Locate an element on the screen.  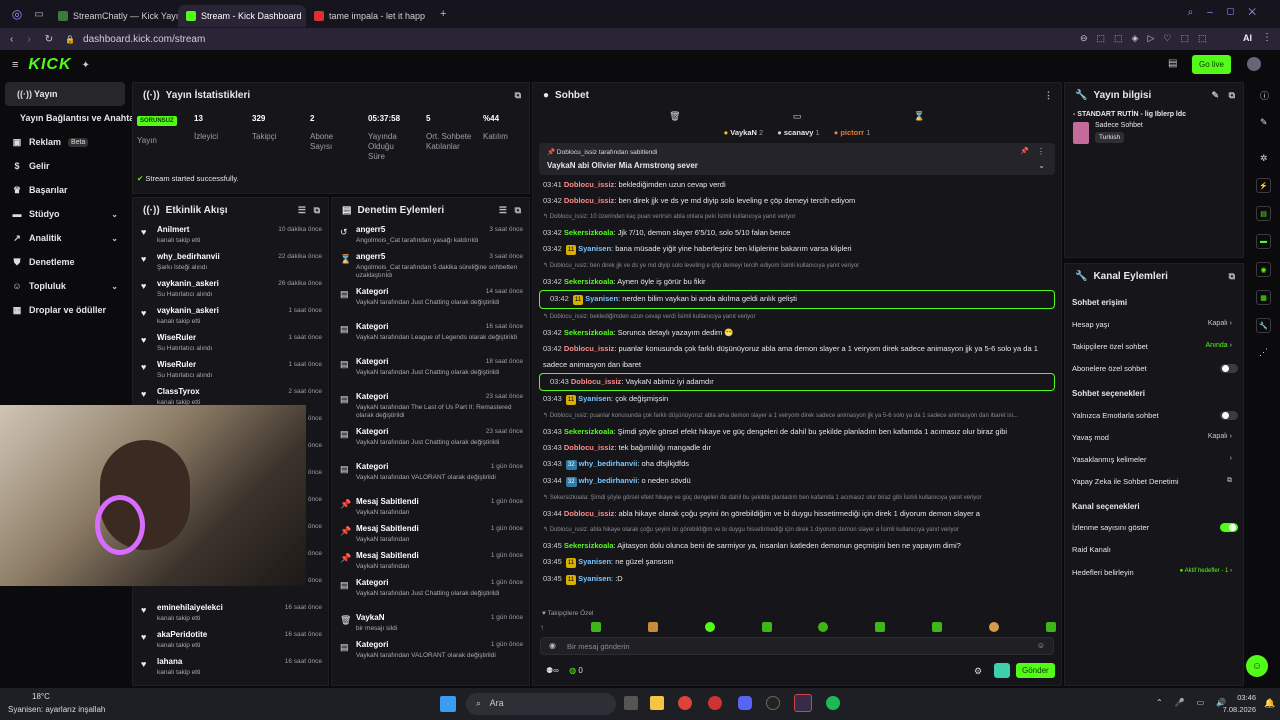
forward-icon: › is located at coordinates (28, 39).